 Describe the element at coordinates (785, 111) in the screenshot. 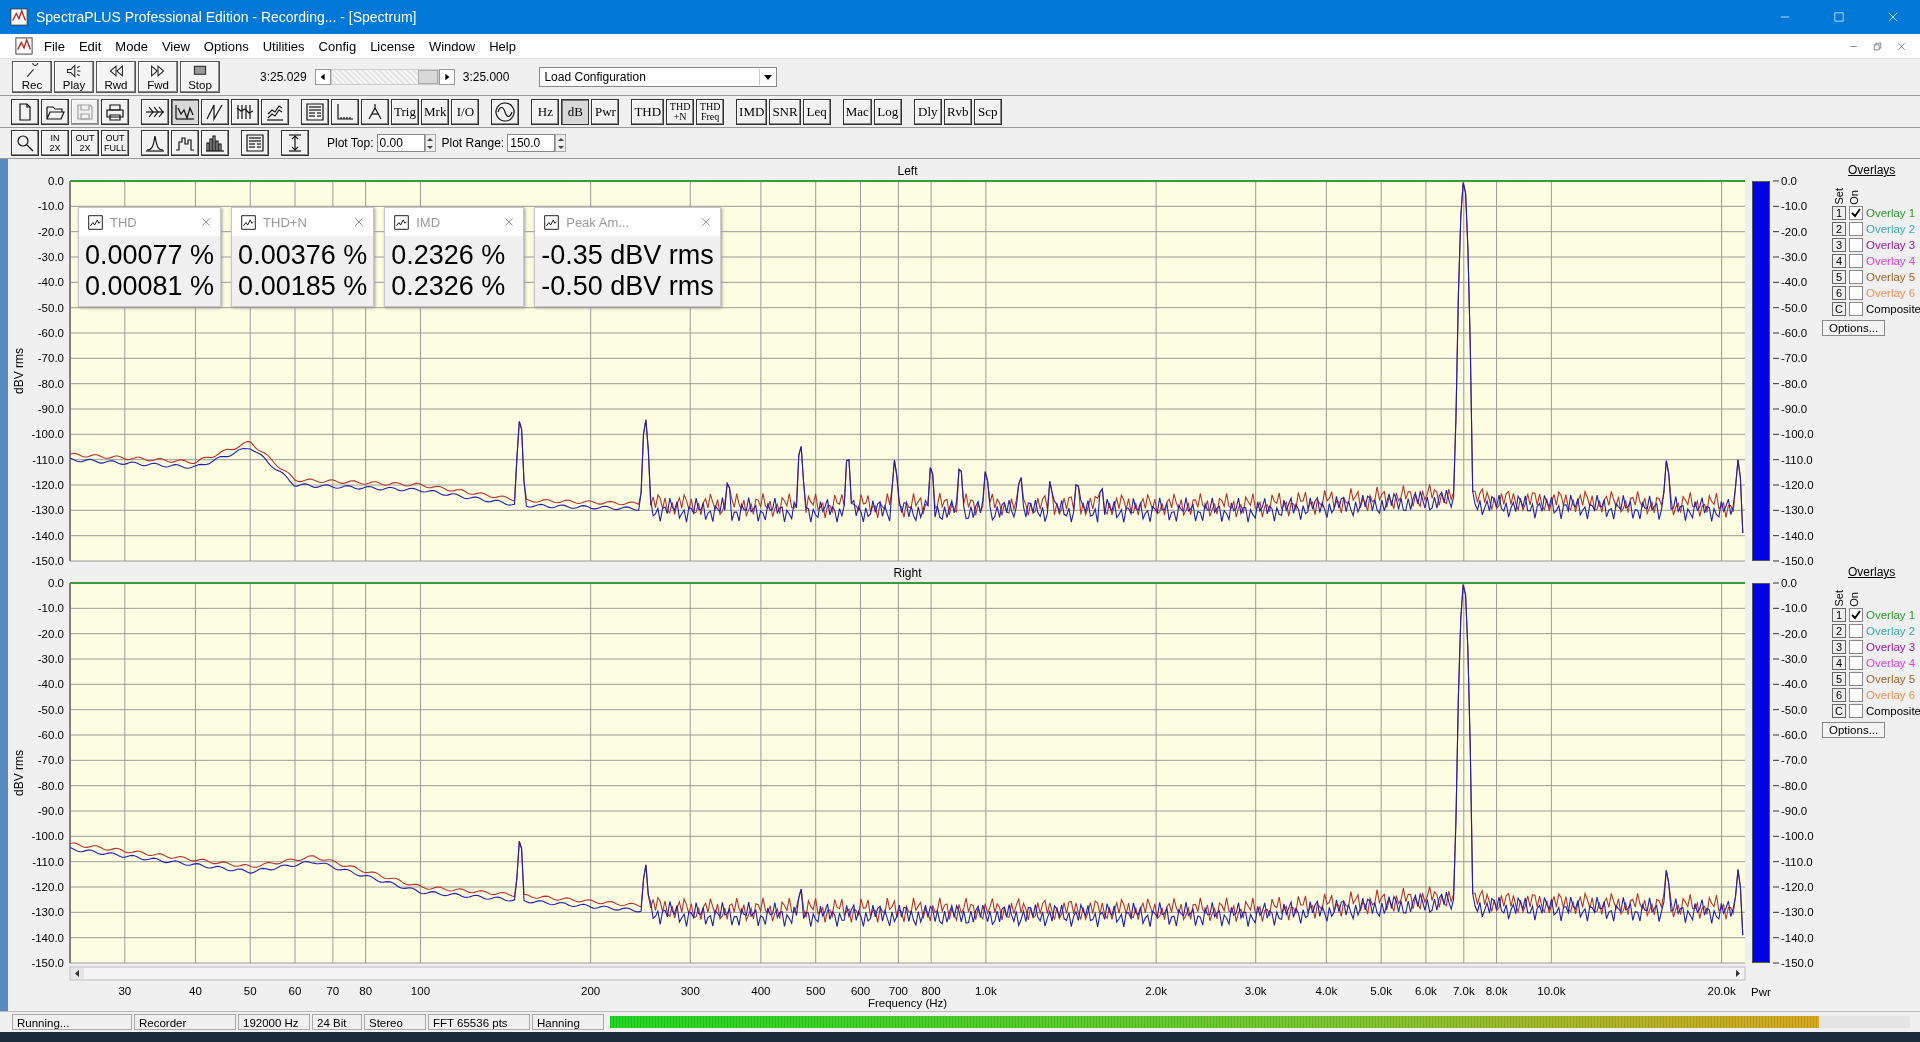

I see `toolbar-button: SNR` at that location.